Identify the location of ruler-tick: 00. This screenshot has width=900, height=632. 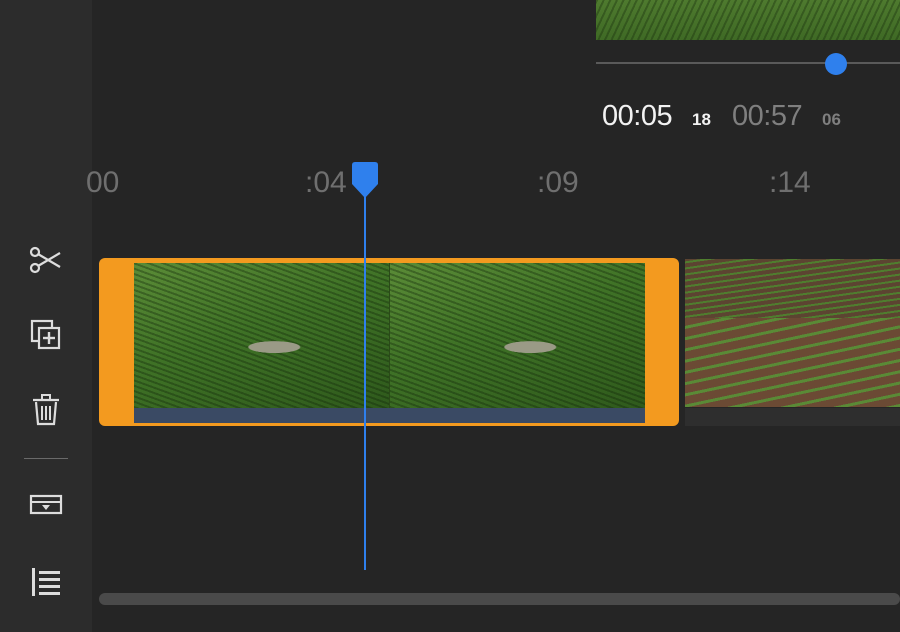
(103, 182).